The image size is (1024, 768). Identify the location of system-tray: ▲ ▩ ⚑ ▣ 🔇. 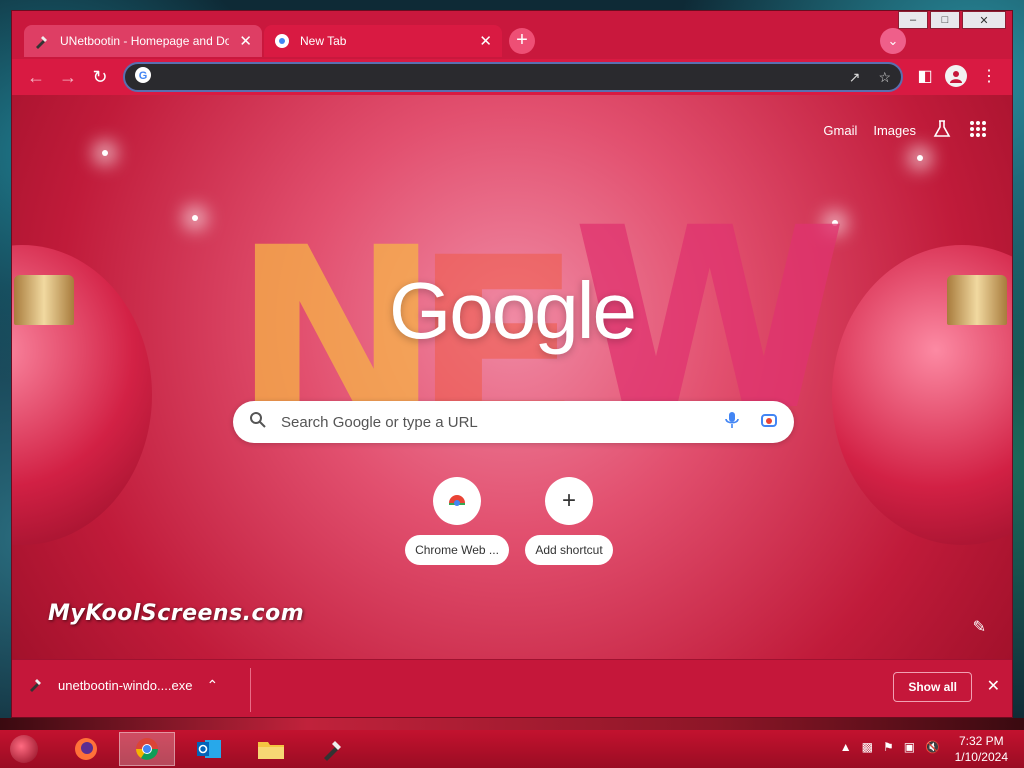
(890, 747).